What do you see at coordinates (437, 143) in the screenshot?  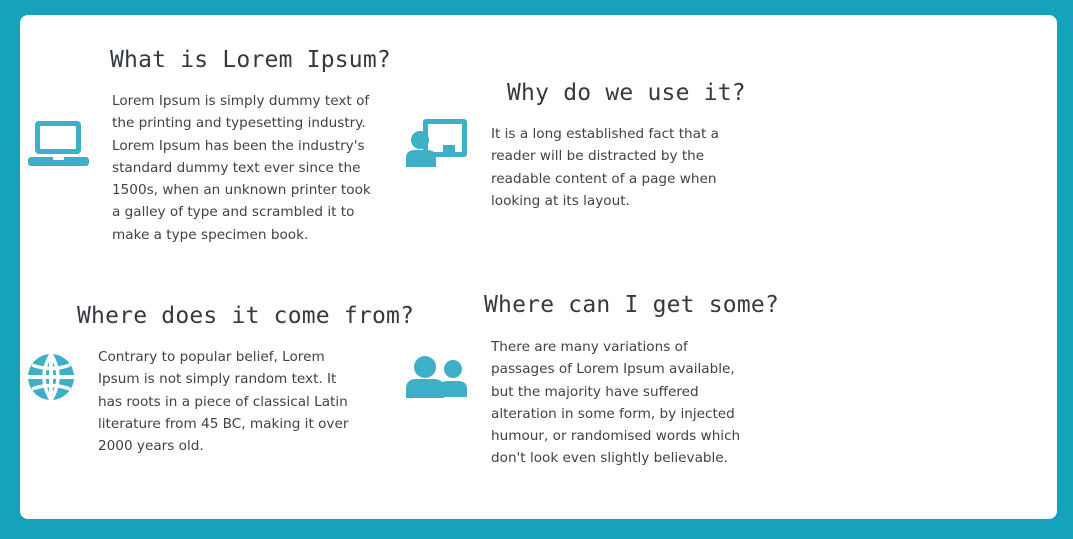 I see `presenter-icon` at bounding box center [437, 143].